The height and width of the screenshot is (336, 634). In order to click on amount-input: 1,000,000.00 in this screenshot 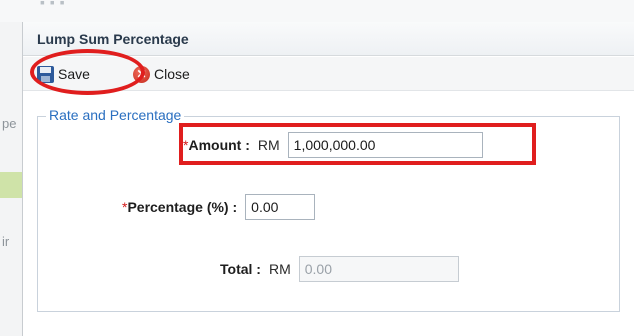, I will do `click(385, 145)`.